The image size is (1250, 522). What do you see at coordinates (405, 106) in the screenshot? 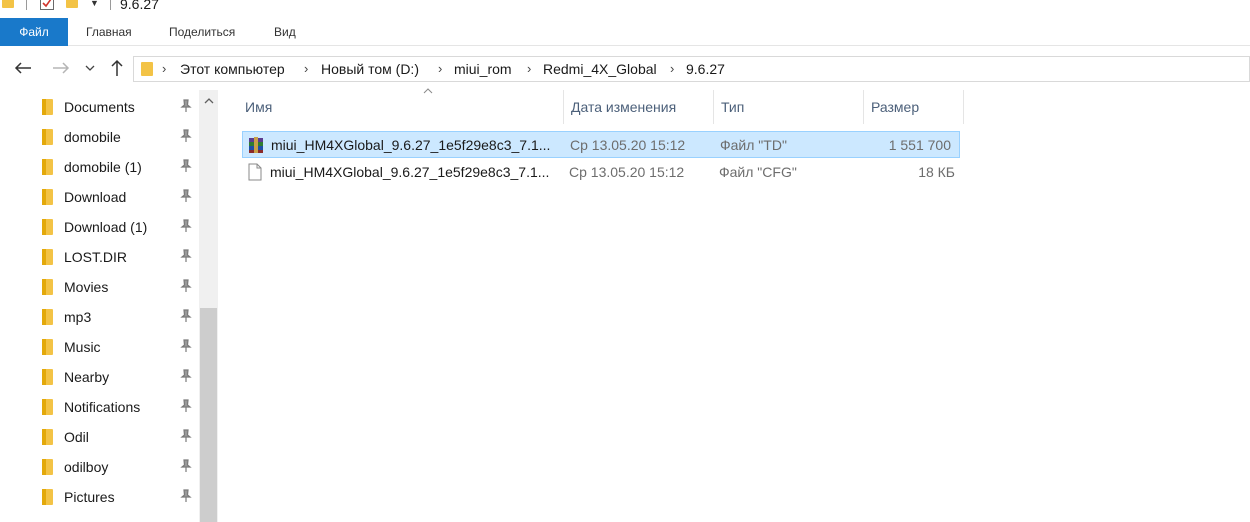
I see `column-header-name: Имя` at bounding box center [405, 106].